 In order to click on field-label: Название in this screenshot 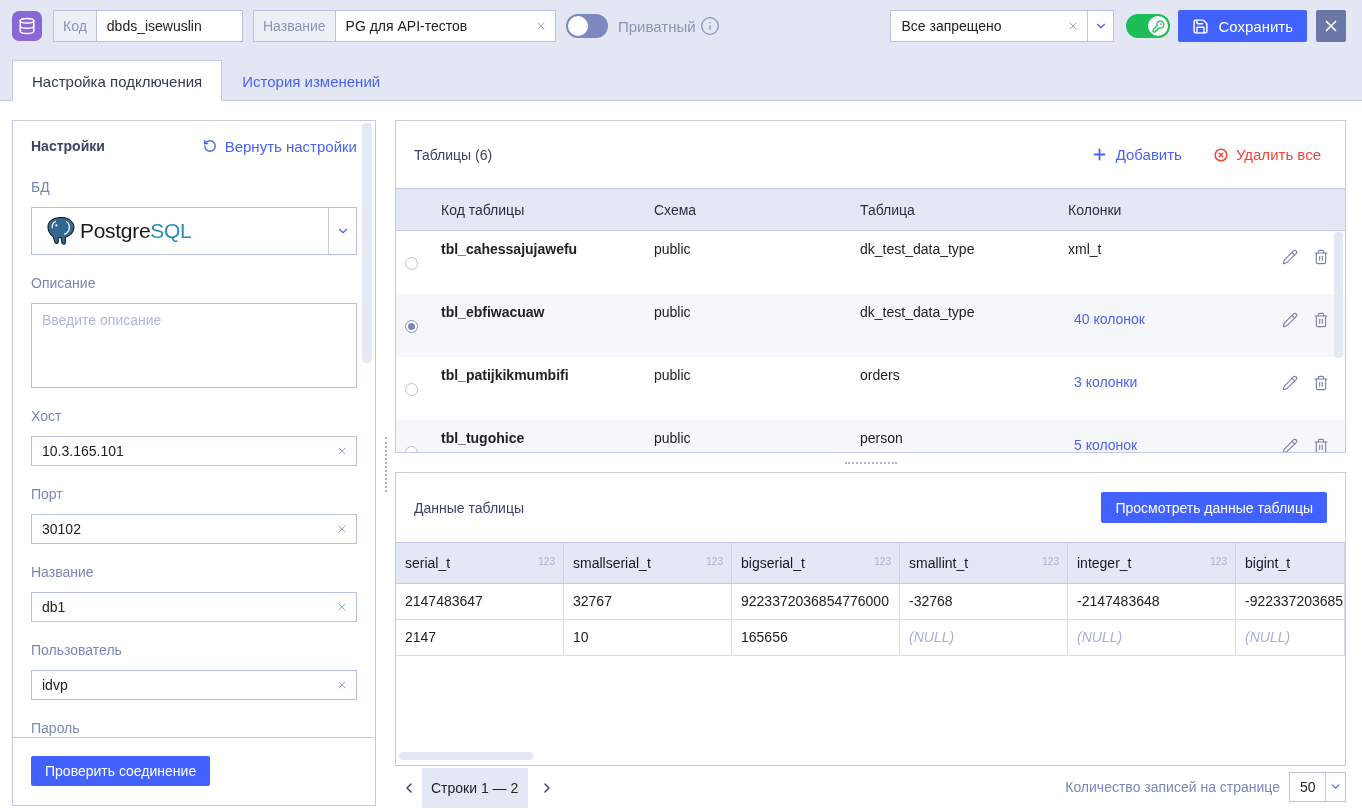, I will do `click(62, 572)`.